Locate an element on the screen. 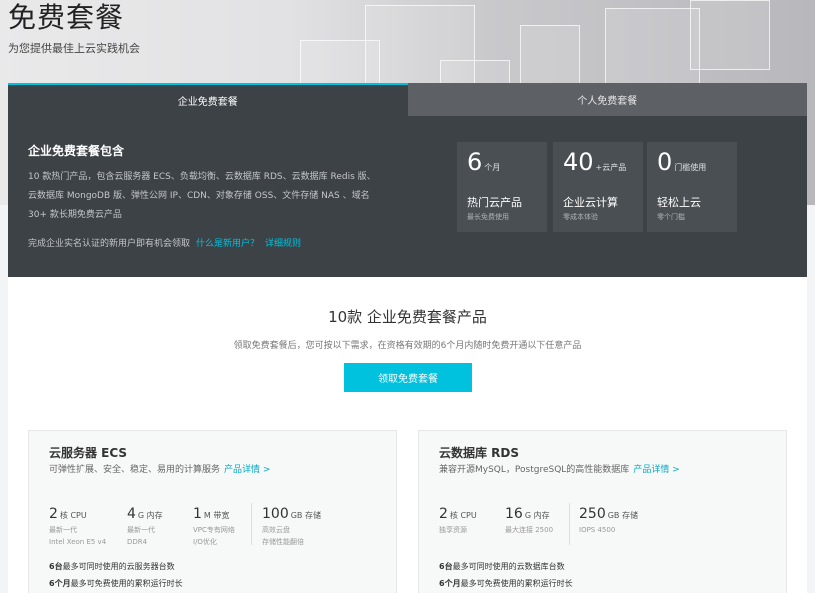 The width and height of the screenshot is (815, 593). spec-unit: M 带宽 is located at coordinates (216, 515).